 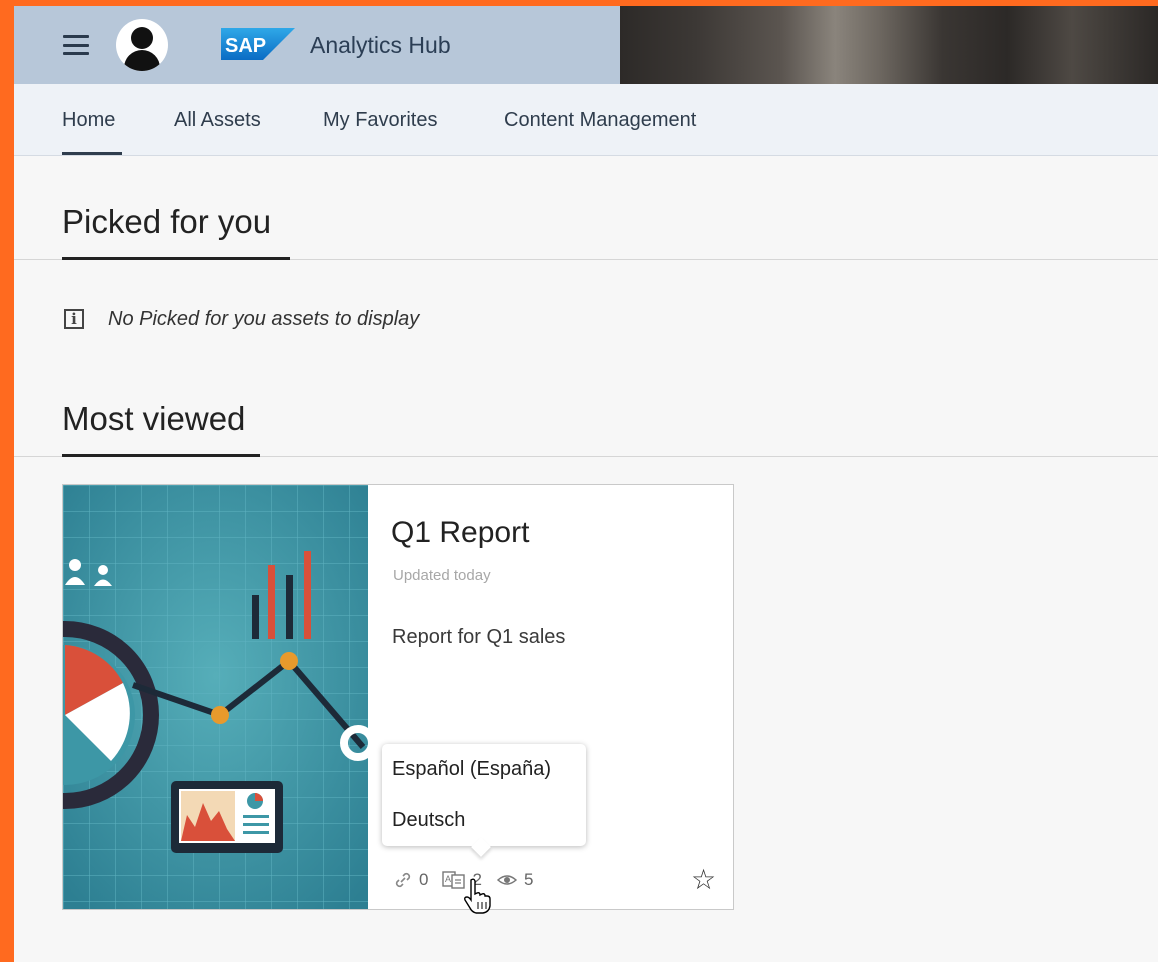 What do you see at coordinates (76, 45) in the screenshot?
I see `hamburger-menu-icon` at bounding box center [76, 45].